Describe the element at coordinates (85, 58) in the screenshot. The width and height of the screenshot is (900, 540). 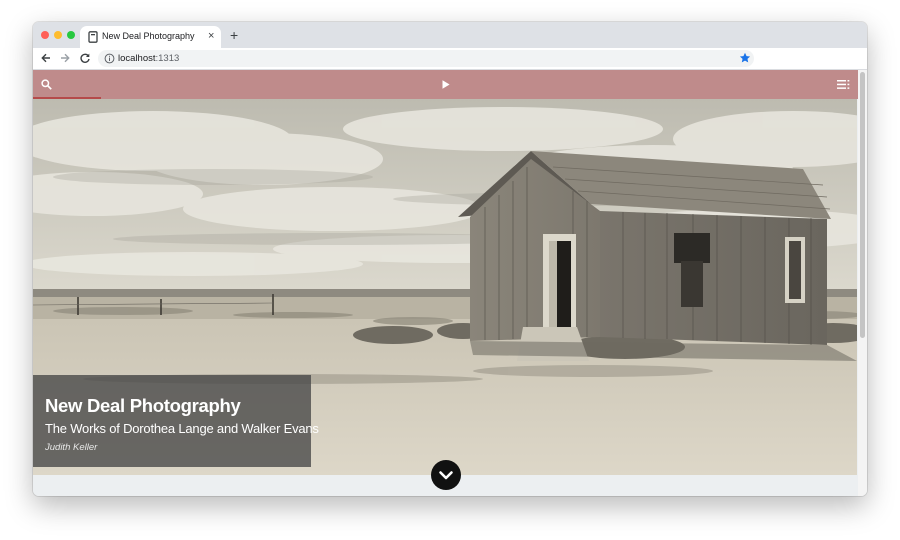
I see `reload-icon` at that location.